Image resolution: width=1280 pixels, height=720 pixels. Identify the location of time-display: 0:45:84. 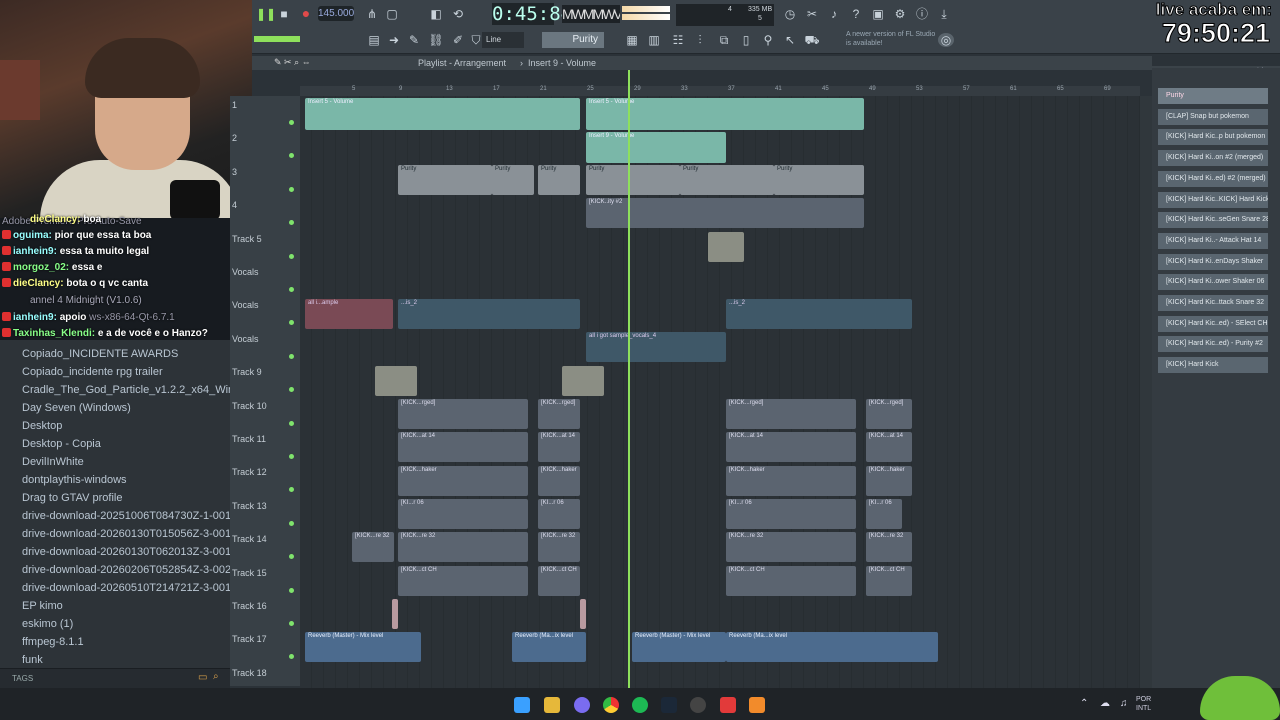
(532, 14).